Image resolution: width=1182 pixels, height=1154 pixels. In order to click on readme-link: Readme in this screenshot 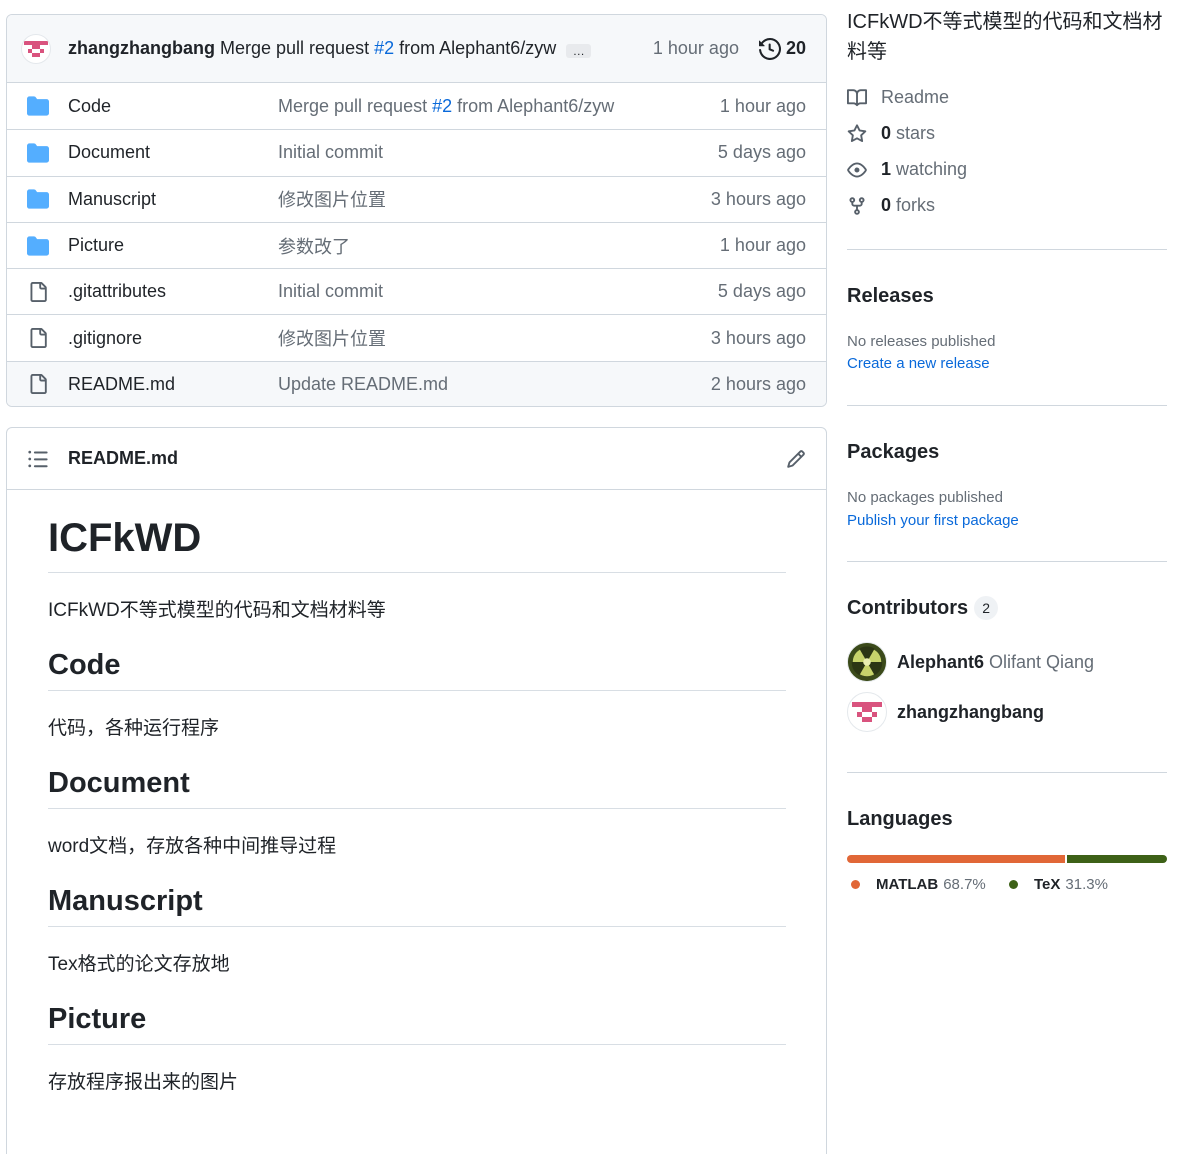, I will do `click(898, 97)`.